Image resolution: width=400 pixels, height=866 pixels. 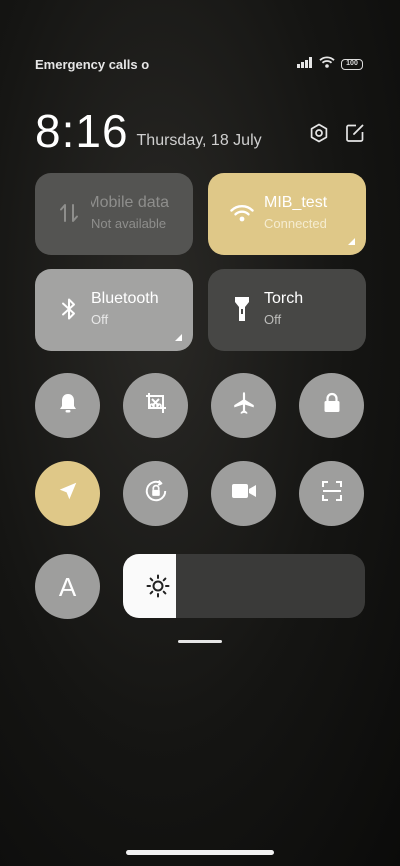 I want to click on location-toggle, so click(x=67, y=493).